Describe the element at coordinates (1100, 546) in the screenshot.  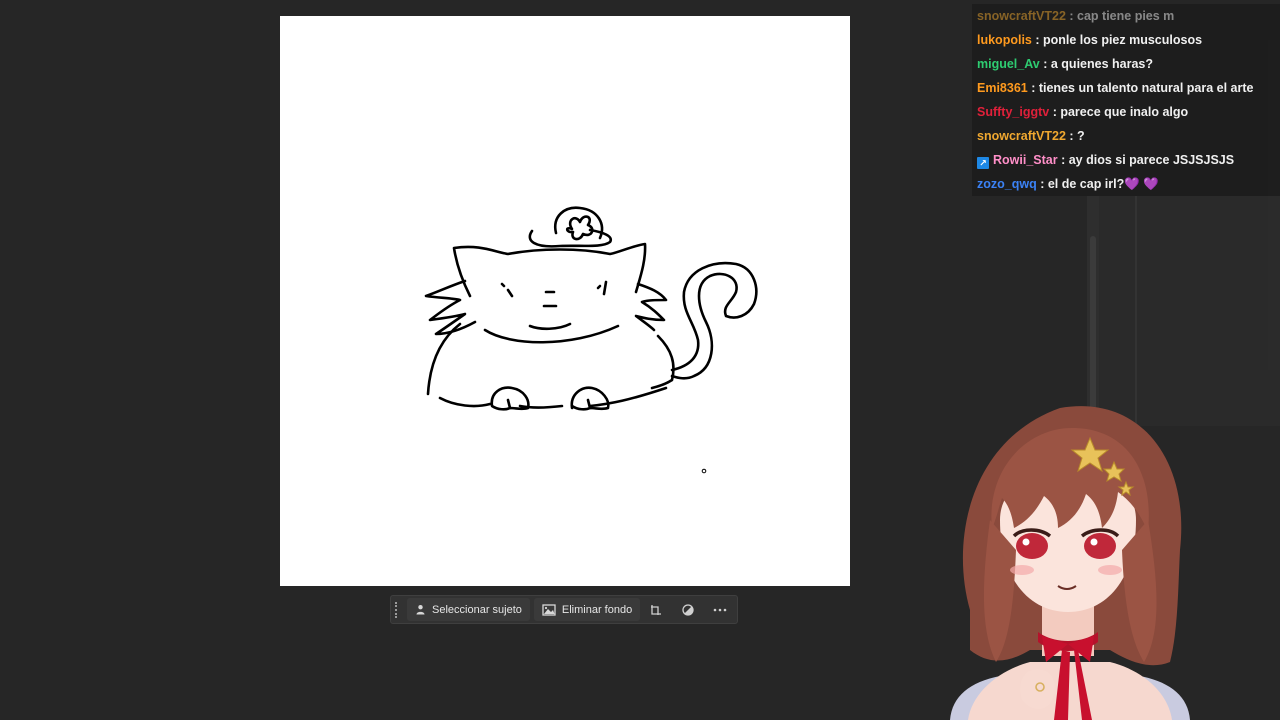
I see `avatar-right-eye` at that location.